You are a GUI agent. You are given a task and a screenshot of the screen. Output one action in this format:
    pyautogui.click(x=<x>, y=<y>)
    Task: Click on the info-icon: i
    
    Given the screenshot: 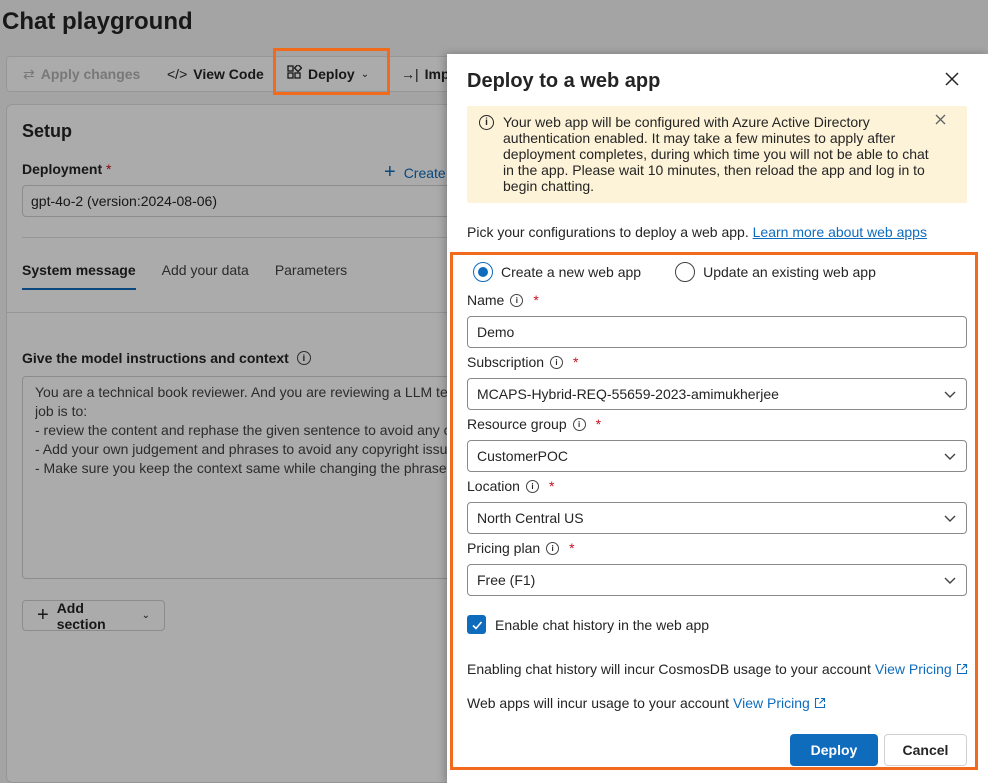 What is the action you would take?
    pyautogui.click(x=486, y=122)
    